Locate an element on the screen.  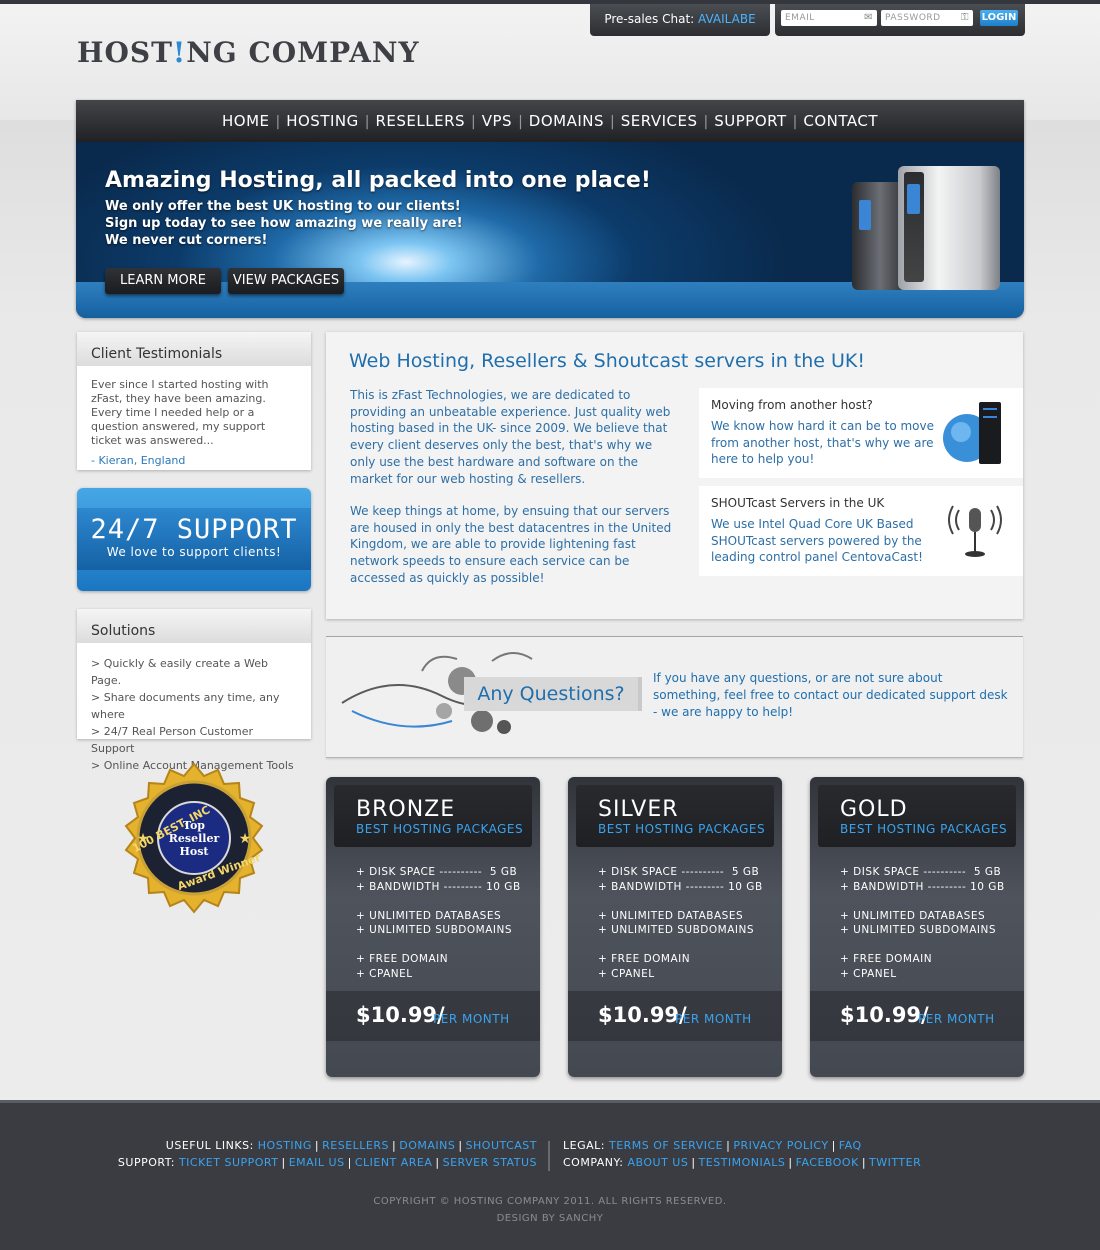
view-packages-button: VIEW PACKAGES is located at coordinates (286, 281).